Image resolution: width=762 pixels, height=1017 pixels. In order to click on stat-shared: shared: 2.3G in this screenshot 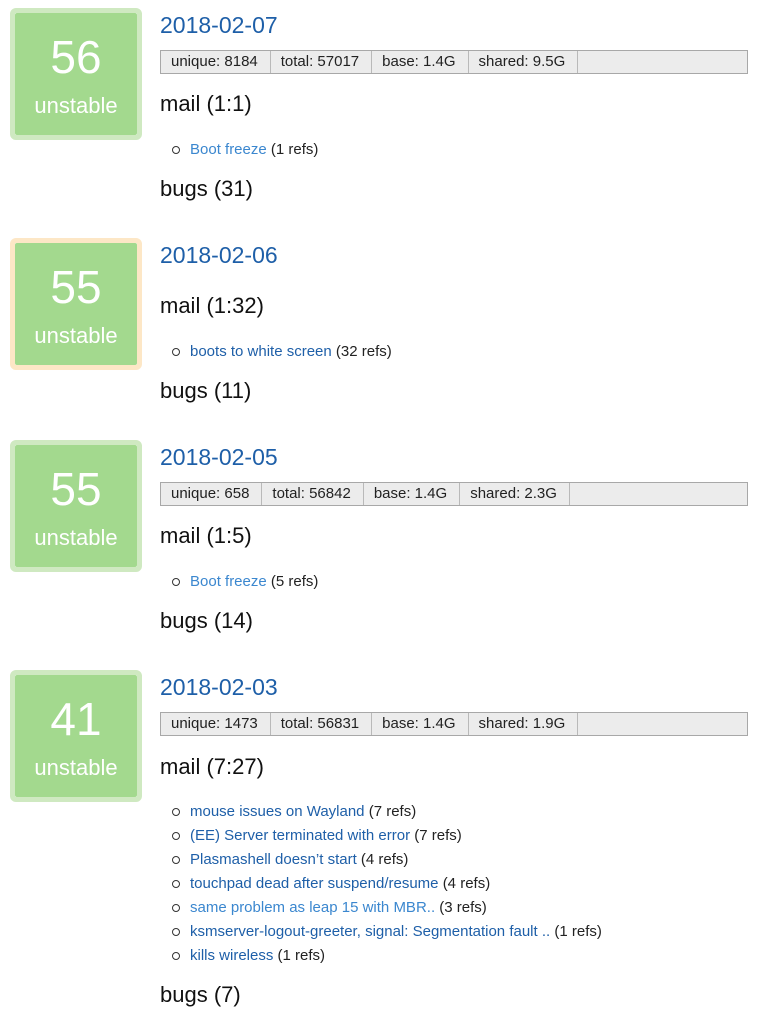, I will do `click(515, 494)`.